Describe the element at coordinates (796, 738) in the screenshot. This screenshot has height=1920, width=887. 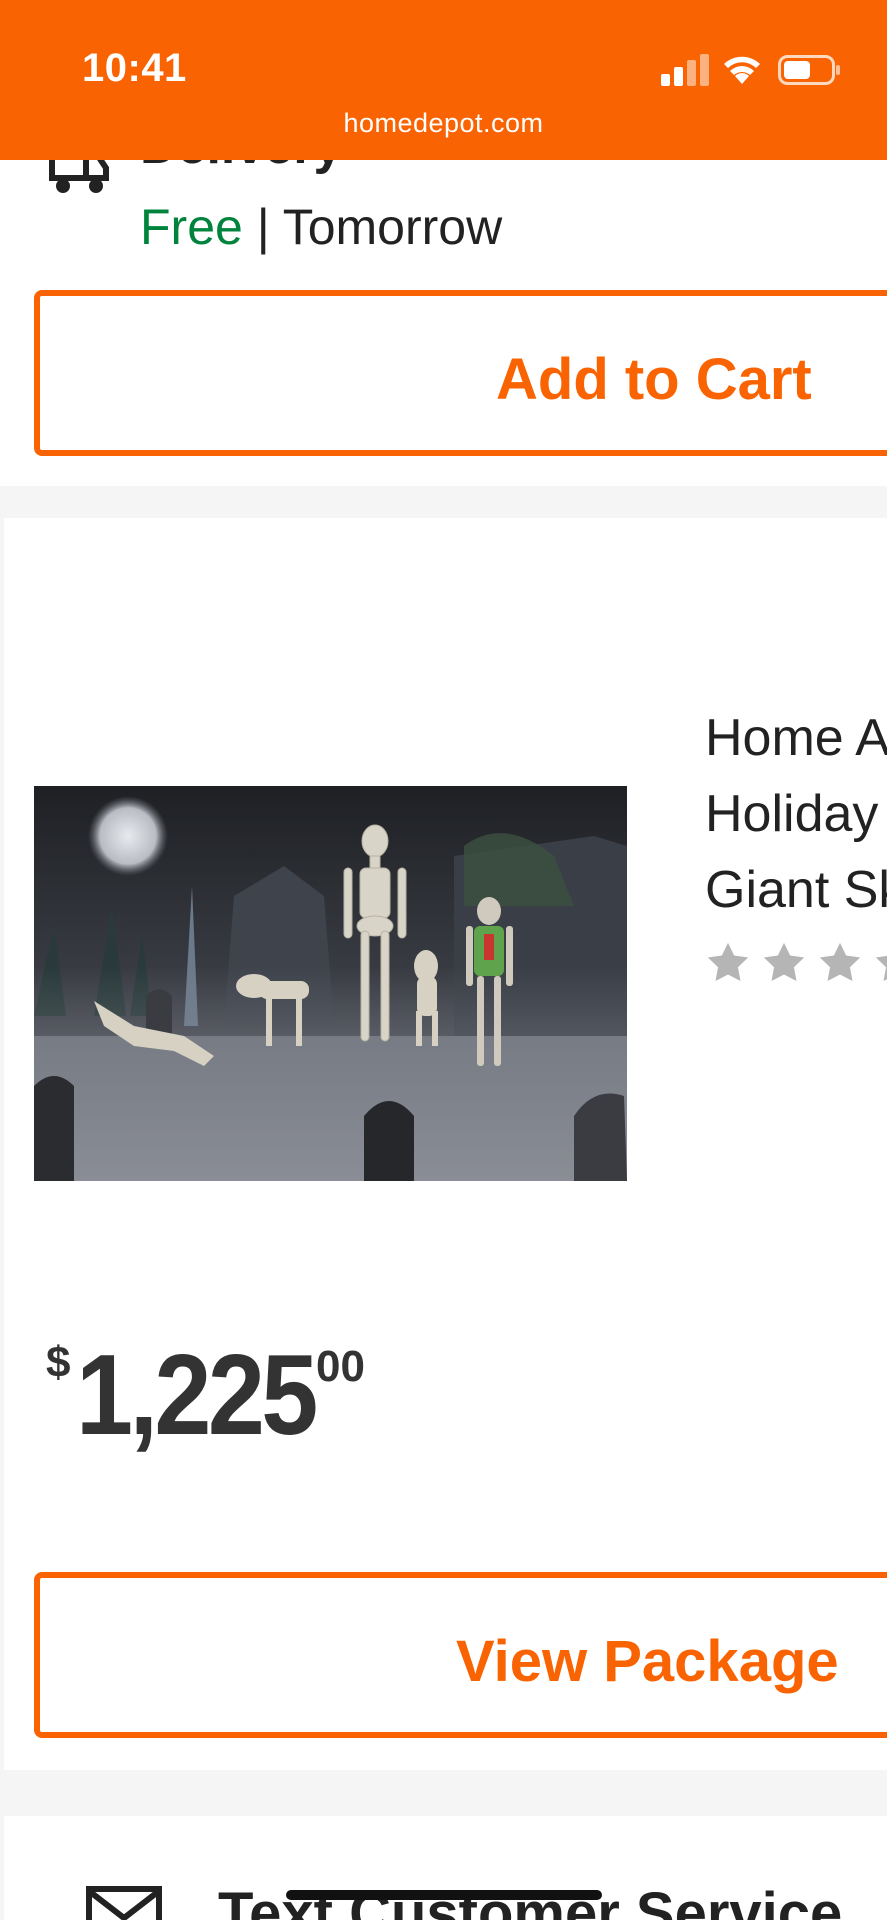
I see `product-title-line-1: Home A` at that location.